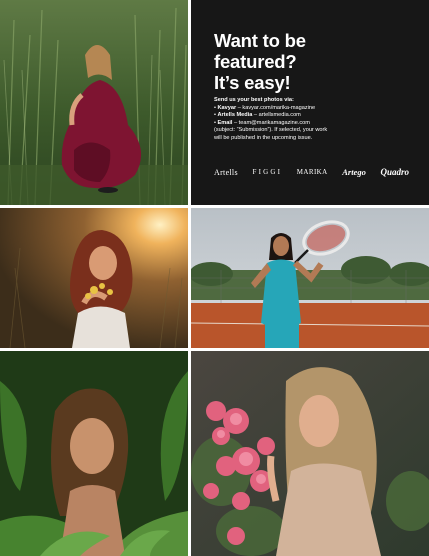 This screenshot has height=556, width=429. I want to click on partner-logos: Artells FIGGI MARIKA Artego Quadro, so click(311, 172).